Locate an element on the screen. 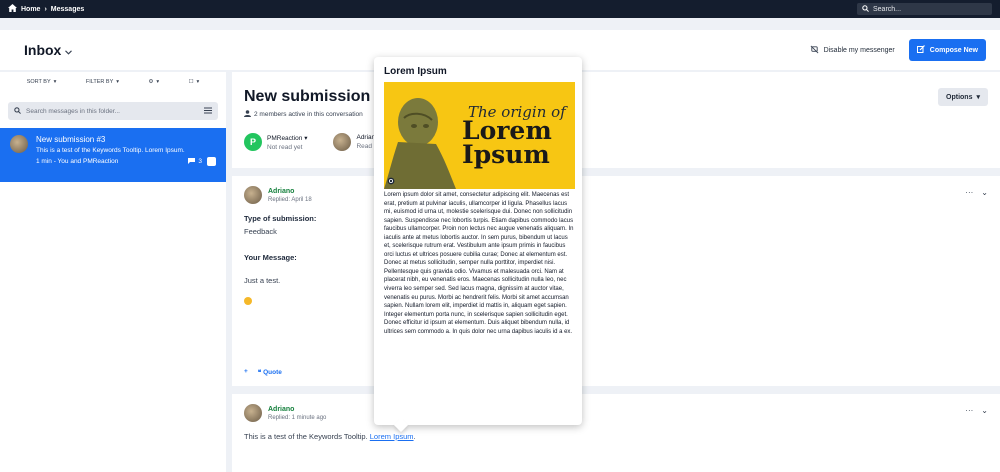  select-dropdown: ☐ ▾ is located at coordinates (194, 82).